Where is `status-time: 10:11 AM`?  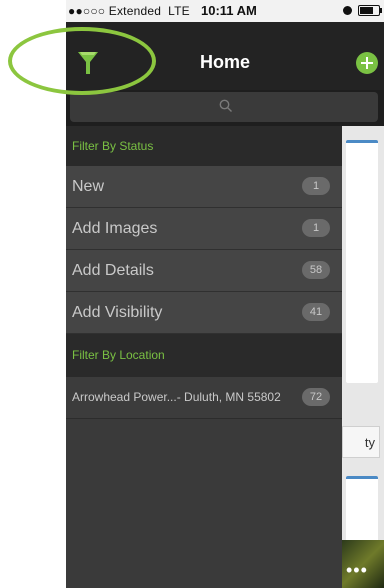 status-time: 10:11 AM is located at coordinates (229, 10).